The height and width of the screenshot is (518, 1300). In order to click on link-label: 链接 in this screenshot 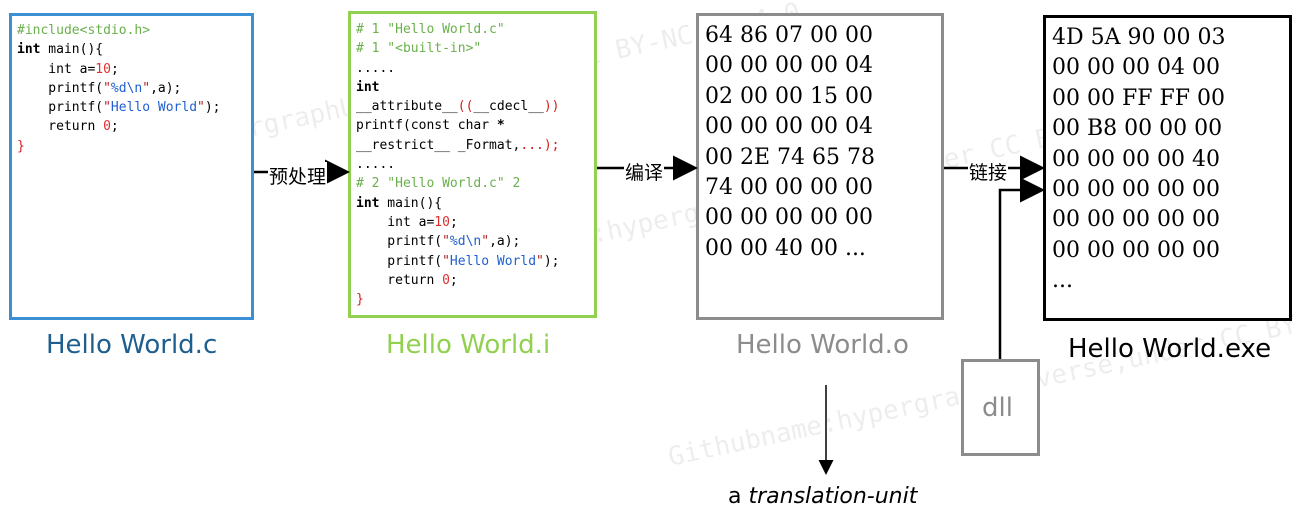, I will do `click(988, 171)`.